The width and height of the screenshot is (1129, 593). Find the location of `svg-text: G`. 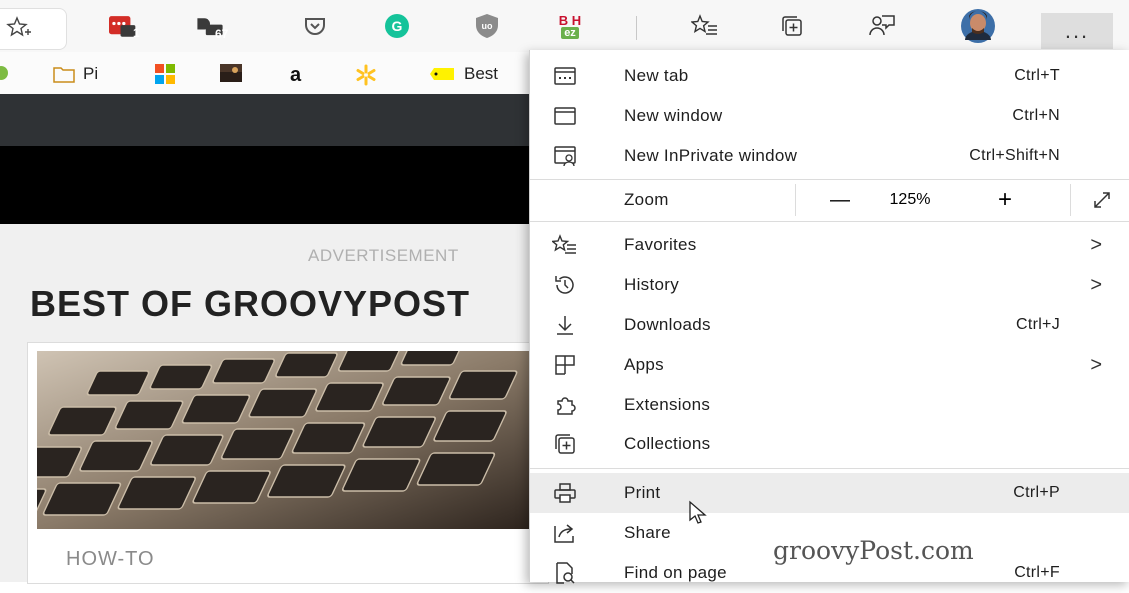

svg-text: G is located at coordinates (397, 26).